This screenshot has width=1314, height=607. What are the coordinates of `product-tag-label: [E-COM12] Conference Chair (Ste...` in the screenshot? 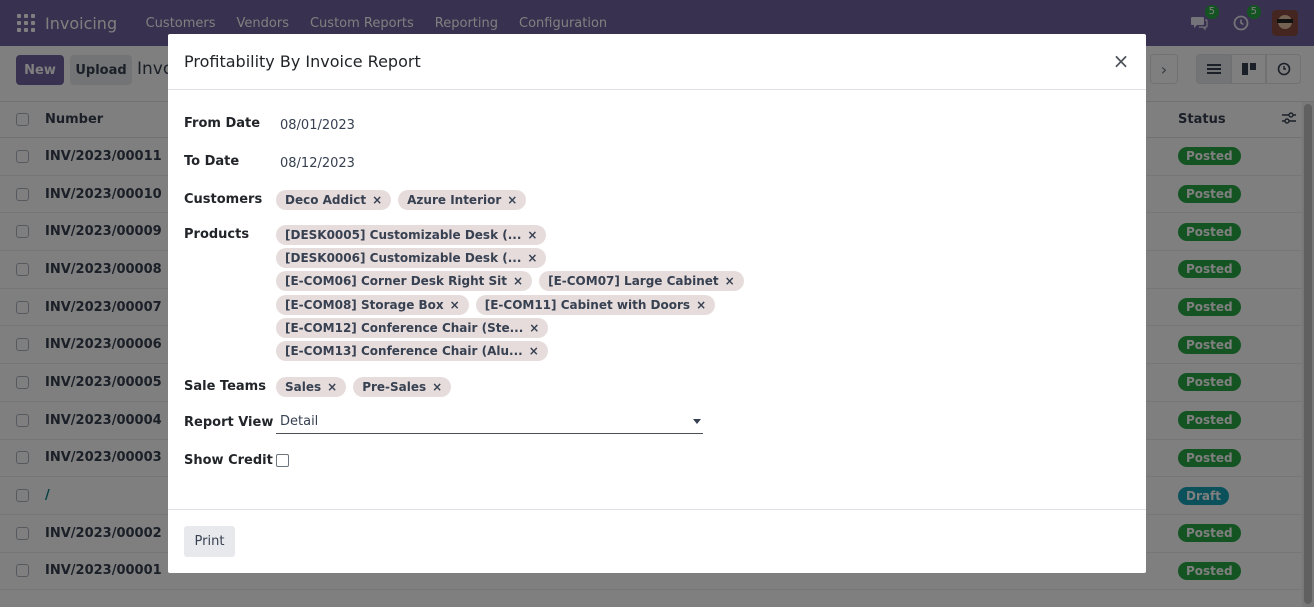 It's located at (404, 328).